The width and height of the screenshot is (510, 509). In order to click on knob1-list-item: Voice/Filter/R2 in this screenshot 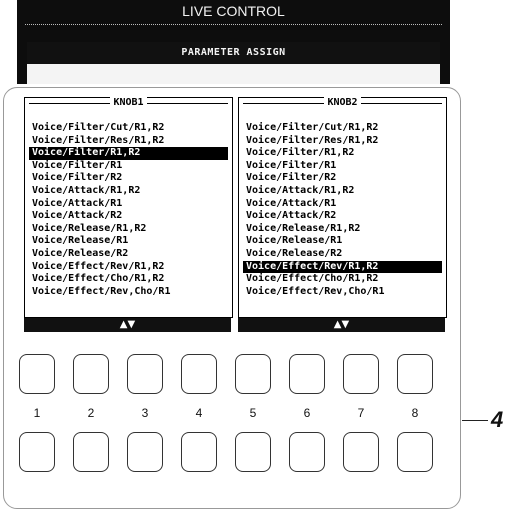, I will do `click(128, 178)`.